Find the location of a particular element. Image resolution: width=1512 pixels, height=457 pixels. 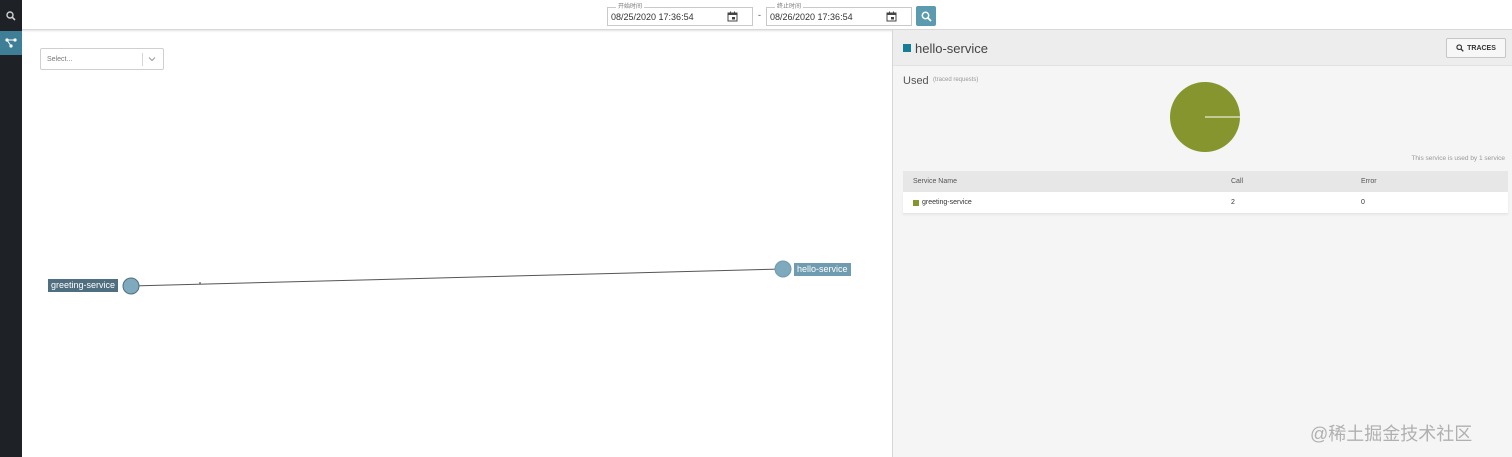

table-row: greeting-service 2 0 is located at coordinates (1205, 203).